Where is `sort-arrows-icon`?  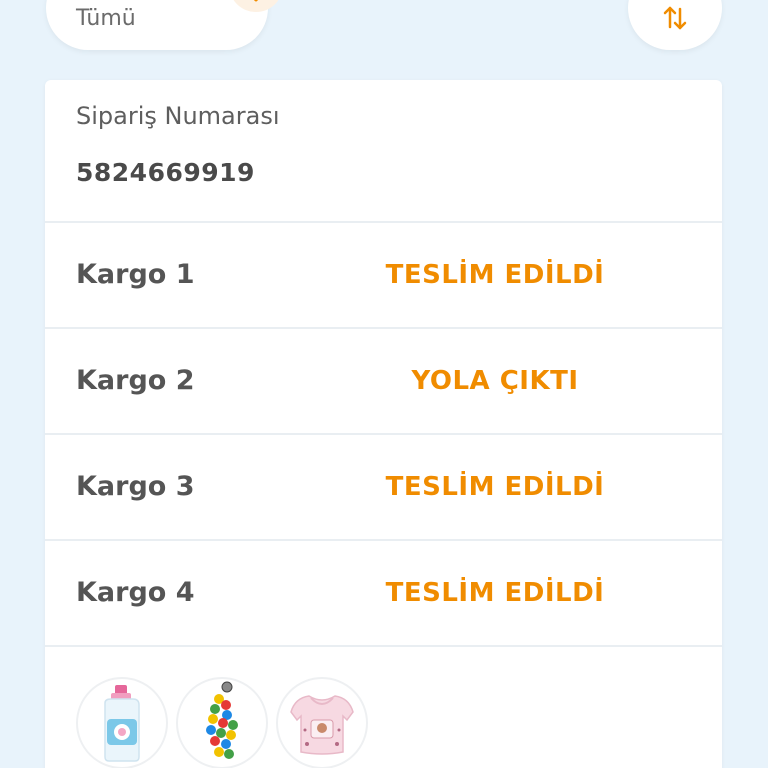
sort-arrows-icon is located at coordinates (675, 18).